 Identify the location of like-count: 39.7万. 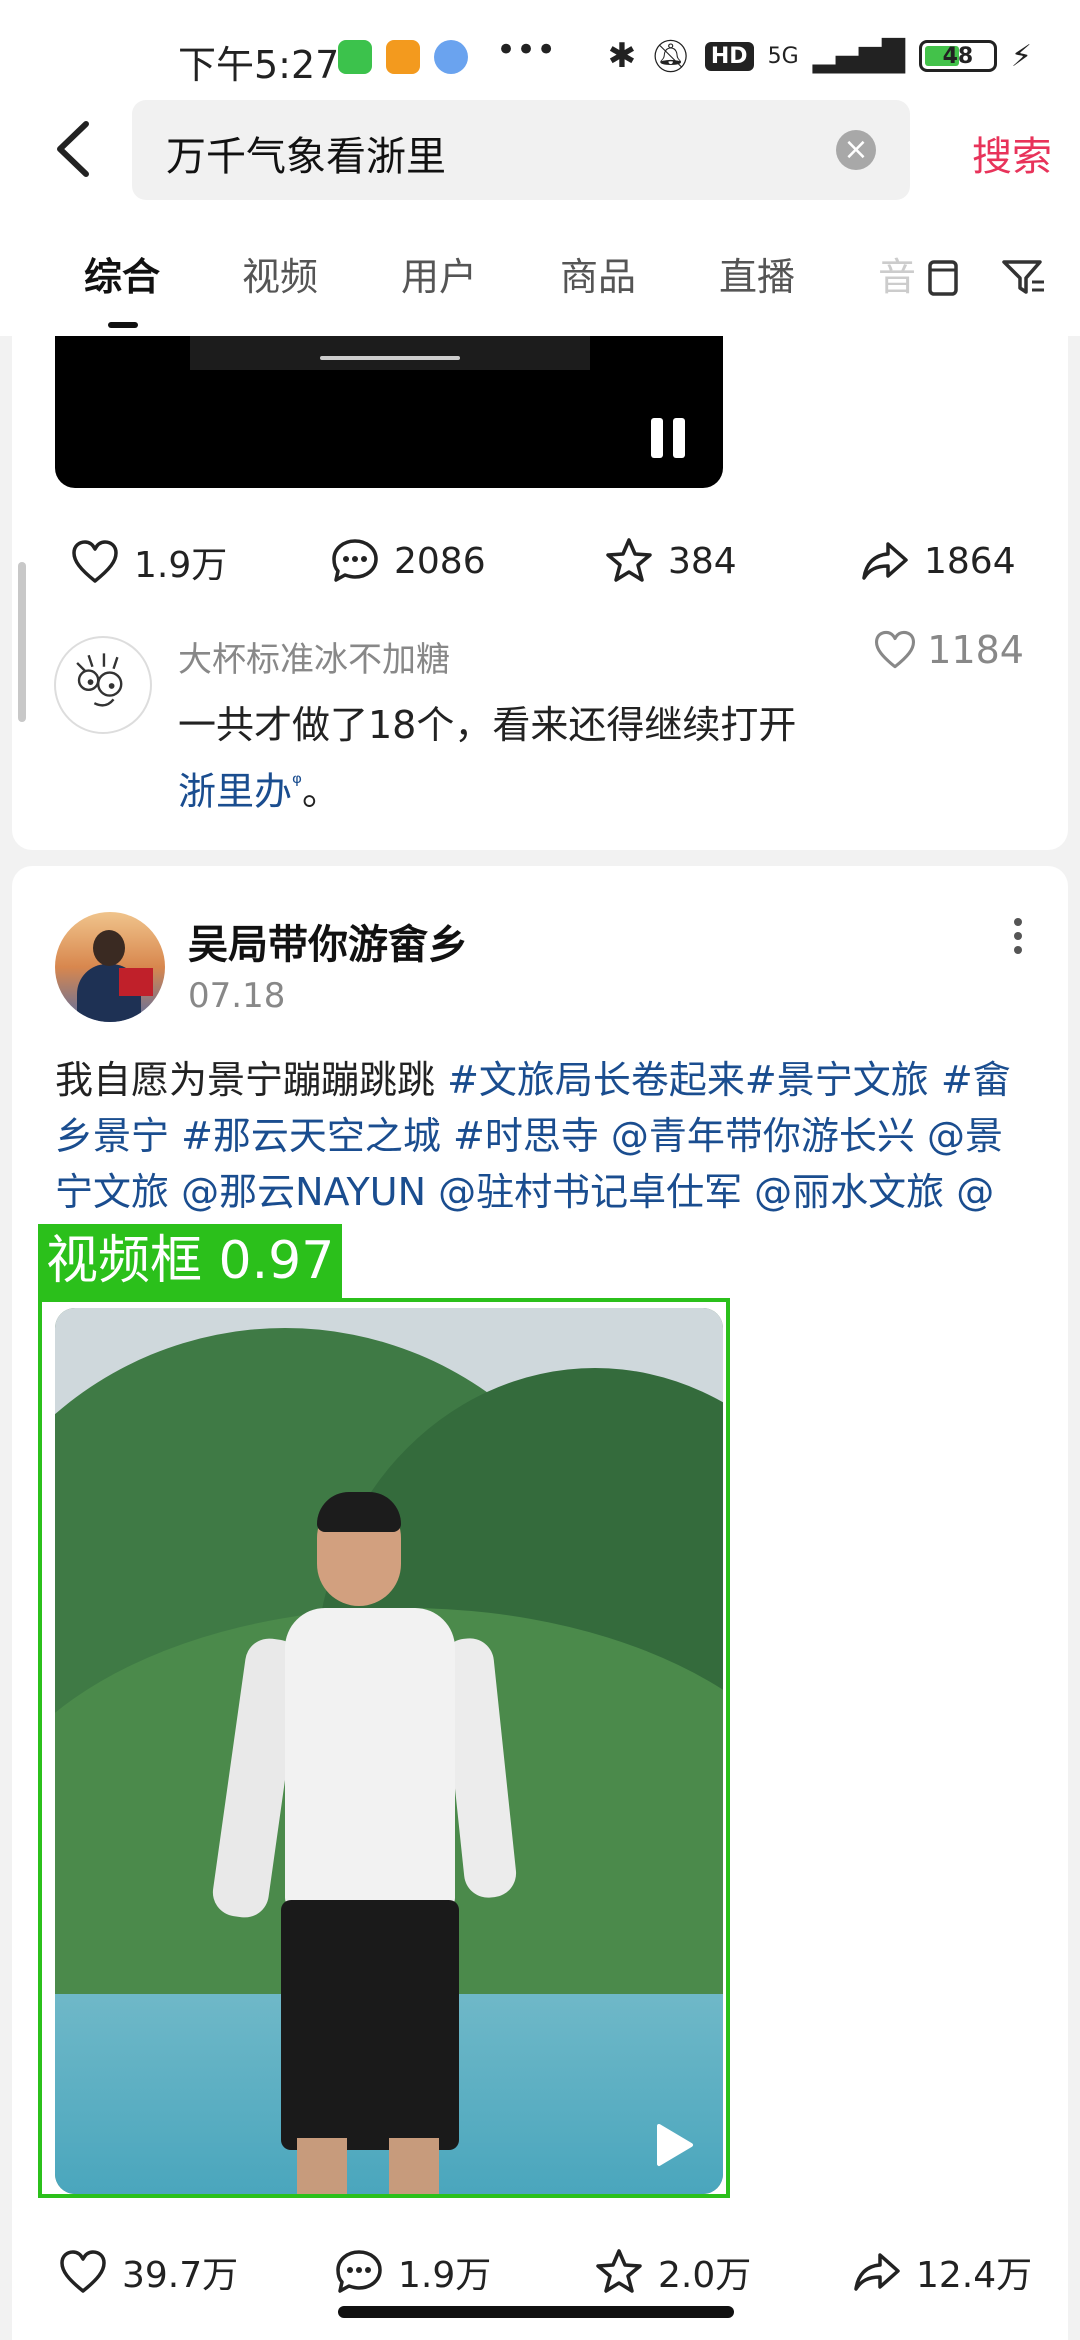
(180, 2275).